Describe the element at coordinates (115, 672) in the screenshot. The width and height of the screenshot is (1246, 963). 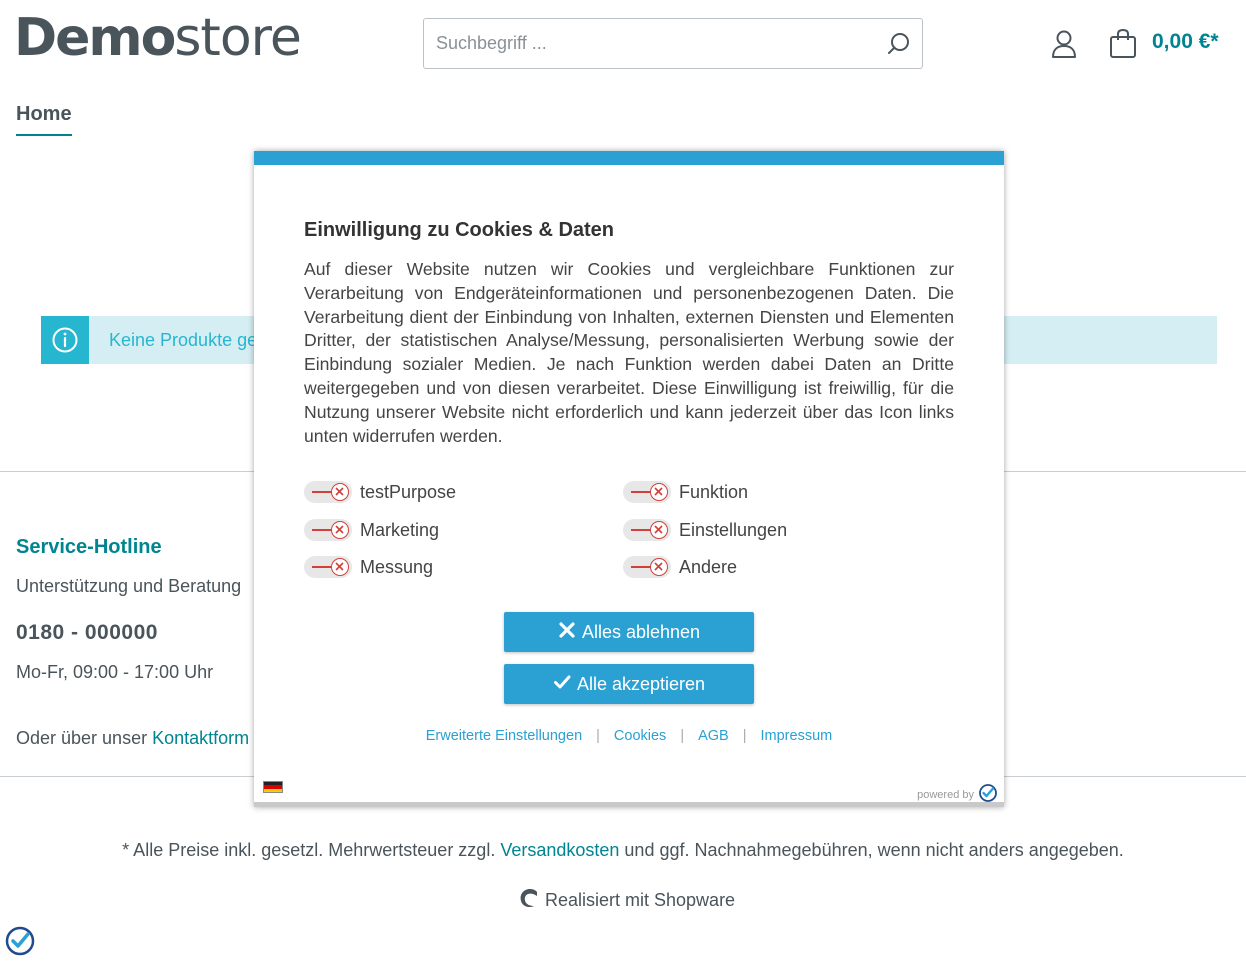
I see `hotline-hours: Mo-Fr, 09:00 - 17:00 Uhr` at that location.